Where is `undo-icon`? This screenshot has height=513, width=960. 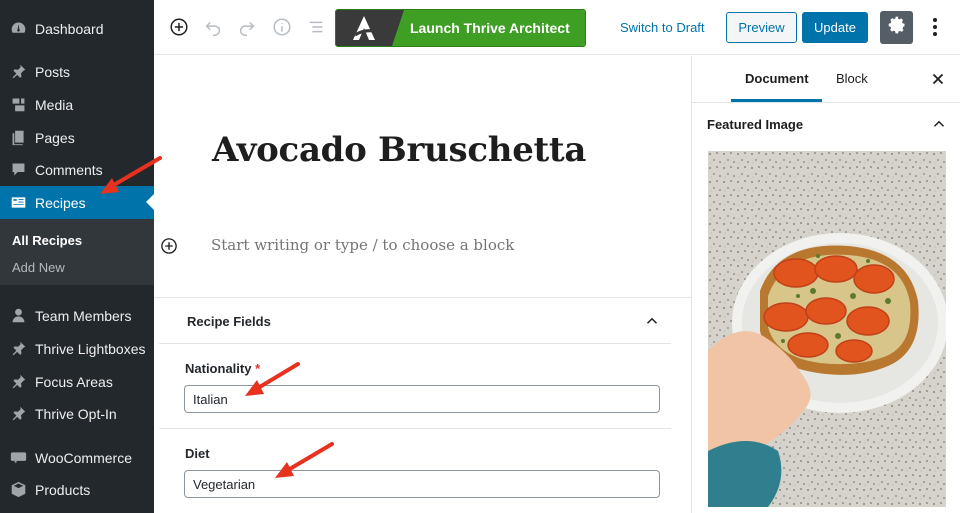 undo-icon is located at coordinates (213, 27).